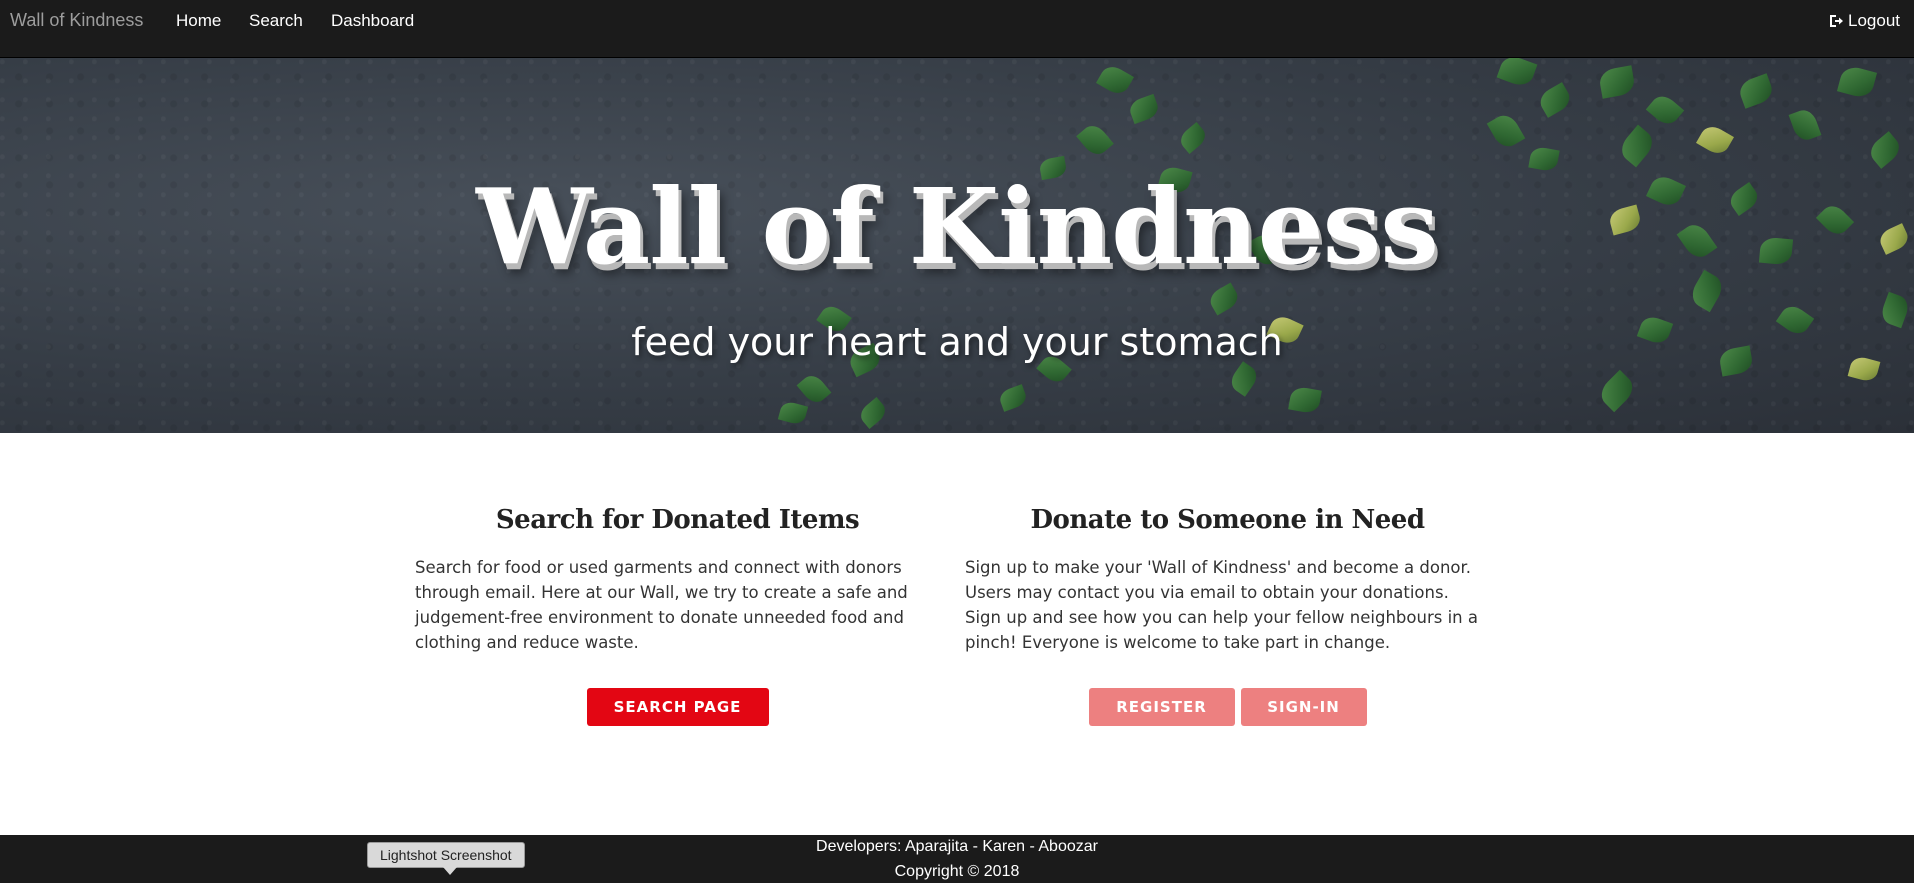 The width and height of the screenshot is (1914, 883). What do you see at coordinates (957, 342) in the screenshot?
I see `hero-subtitle: feed your heart and your stomach` at bounding box center [957, 342].